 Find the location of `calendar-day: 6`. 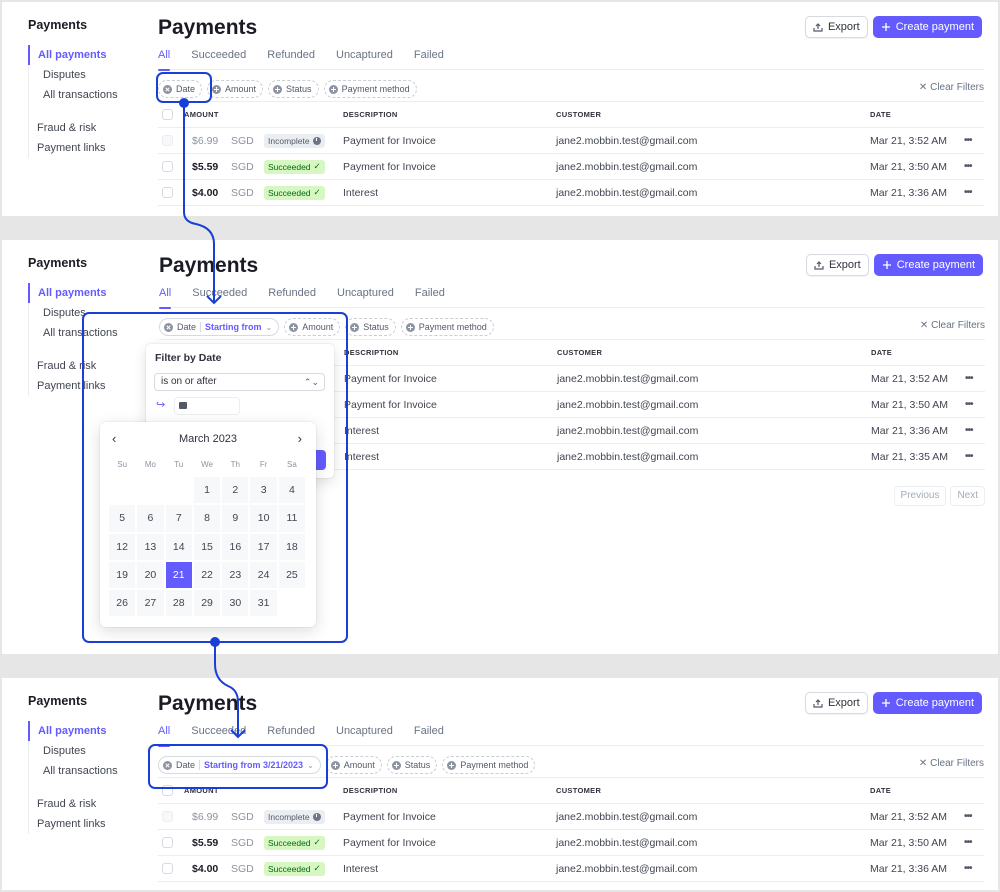

calendar-day: 6 is located at coordinates (150, 518).